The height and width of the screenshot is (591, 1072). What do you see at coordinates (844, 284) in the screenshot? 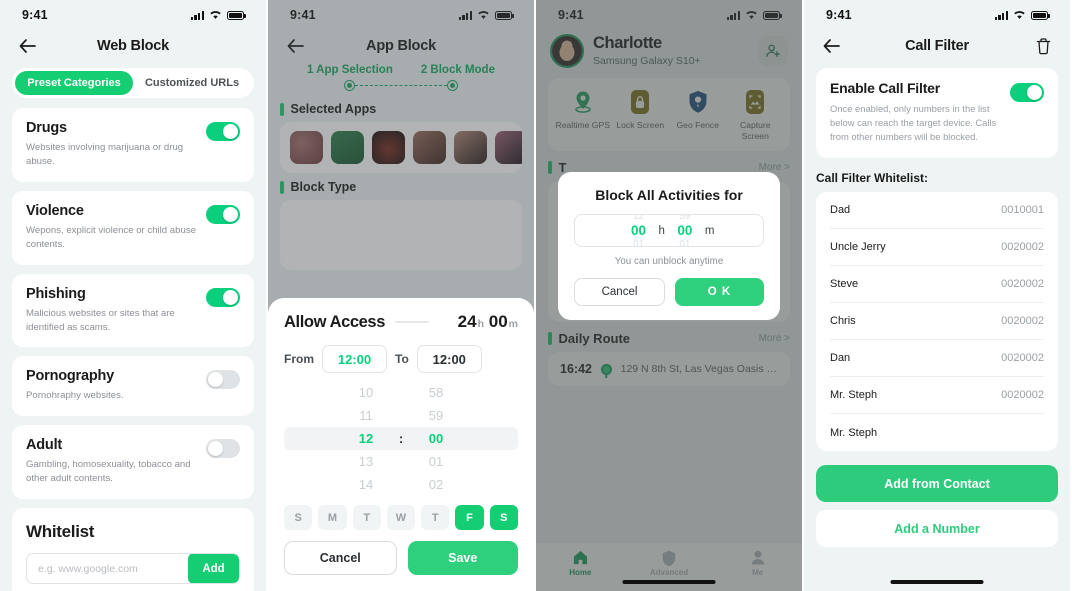
I see `contact-name: Steve` at bounding box center [844, 284].